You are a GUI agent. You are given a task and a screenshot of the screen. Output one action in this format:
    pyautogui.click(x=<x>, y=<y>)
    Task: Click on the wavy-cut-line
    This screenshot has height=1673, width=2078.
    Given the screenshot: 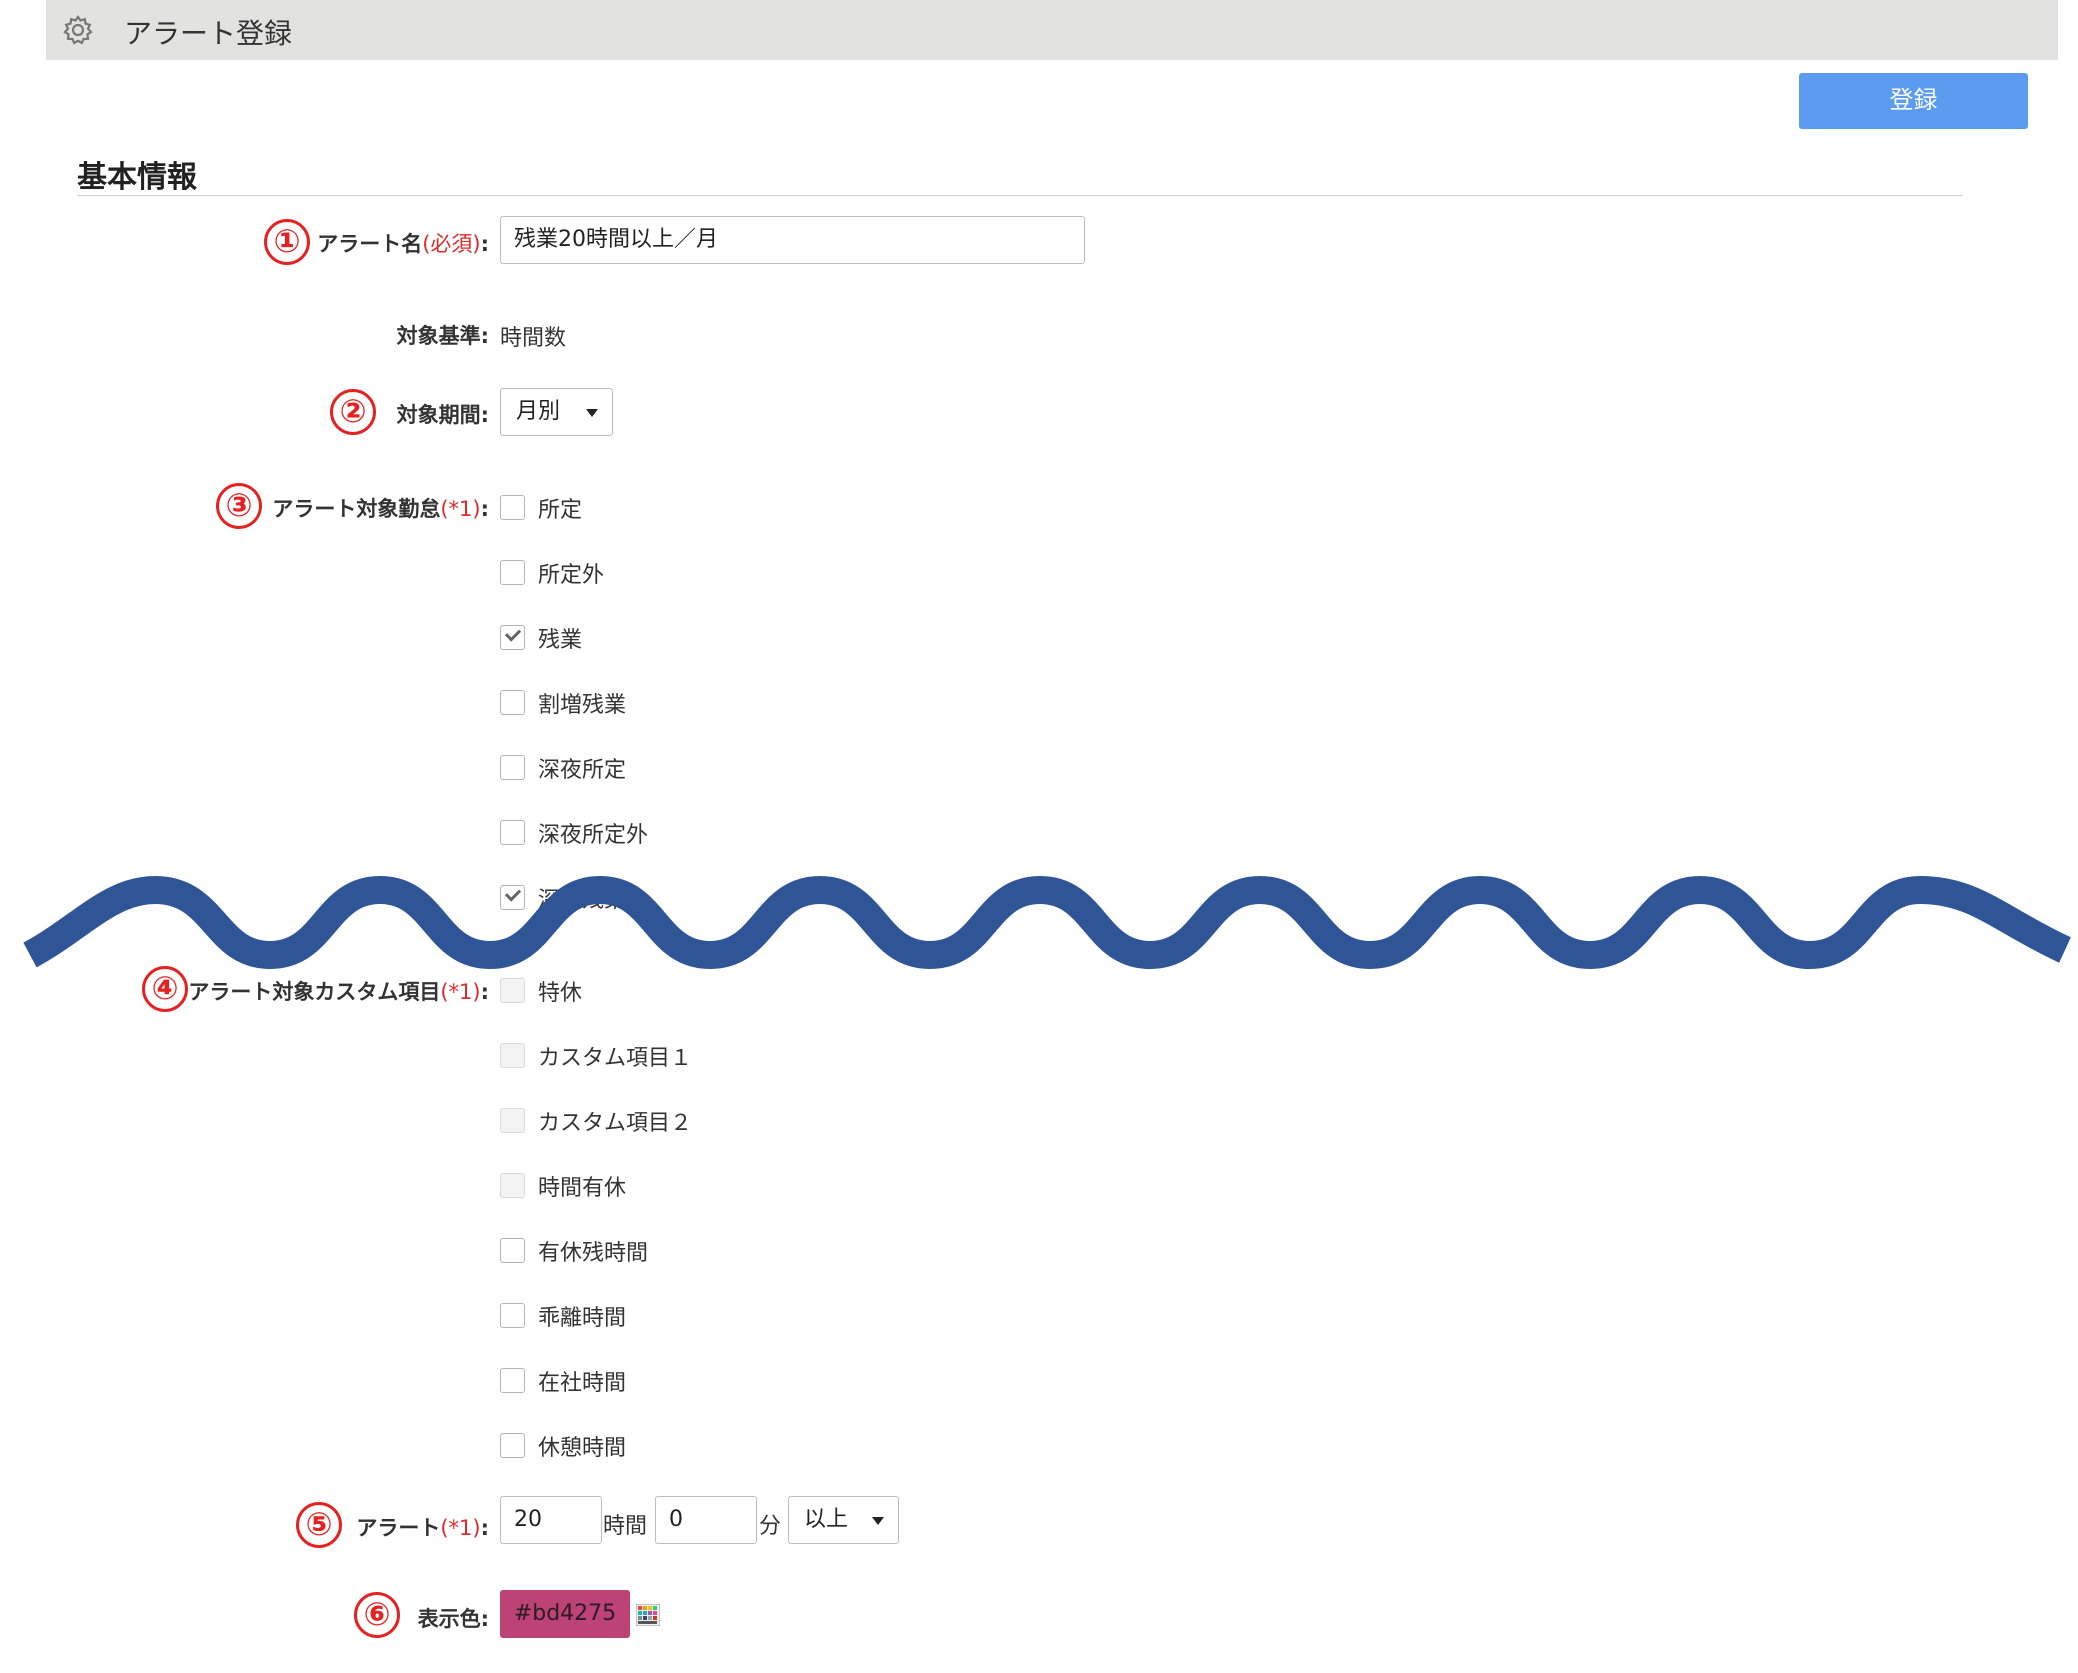 What is the action you would take?
    pyautogui.click(x=1047, y=922)
    